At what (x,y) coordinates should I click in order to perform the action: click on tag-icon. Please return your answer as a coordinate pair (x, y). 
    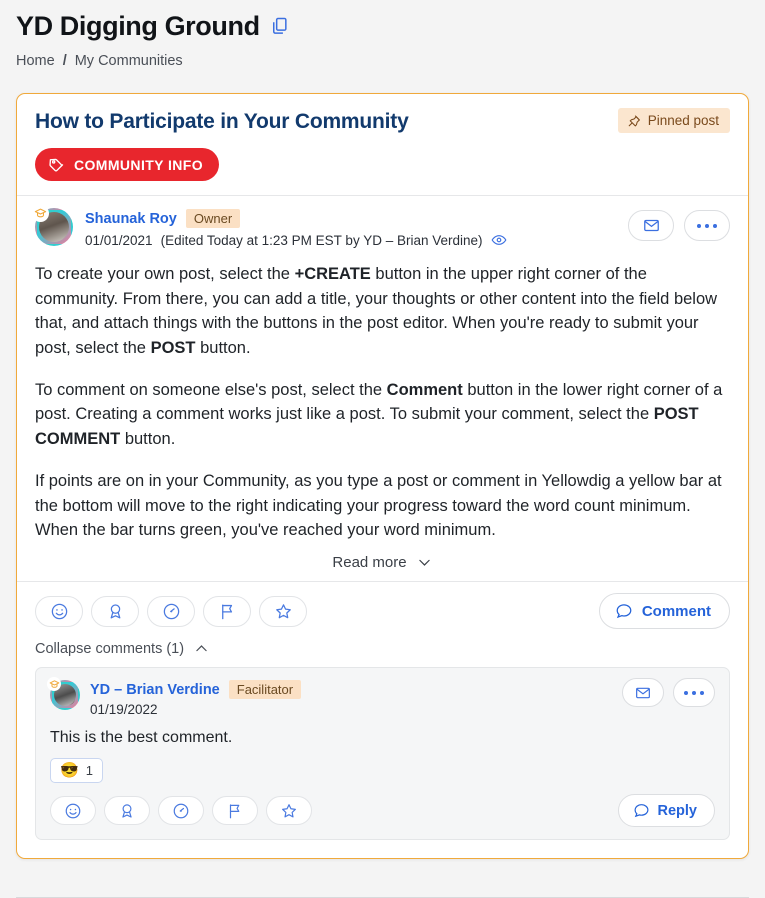
    Looking at the image, I should click on (56, 164).